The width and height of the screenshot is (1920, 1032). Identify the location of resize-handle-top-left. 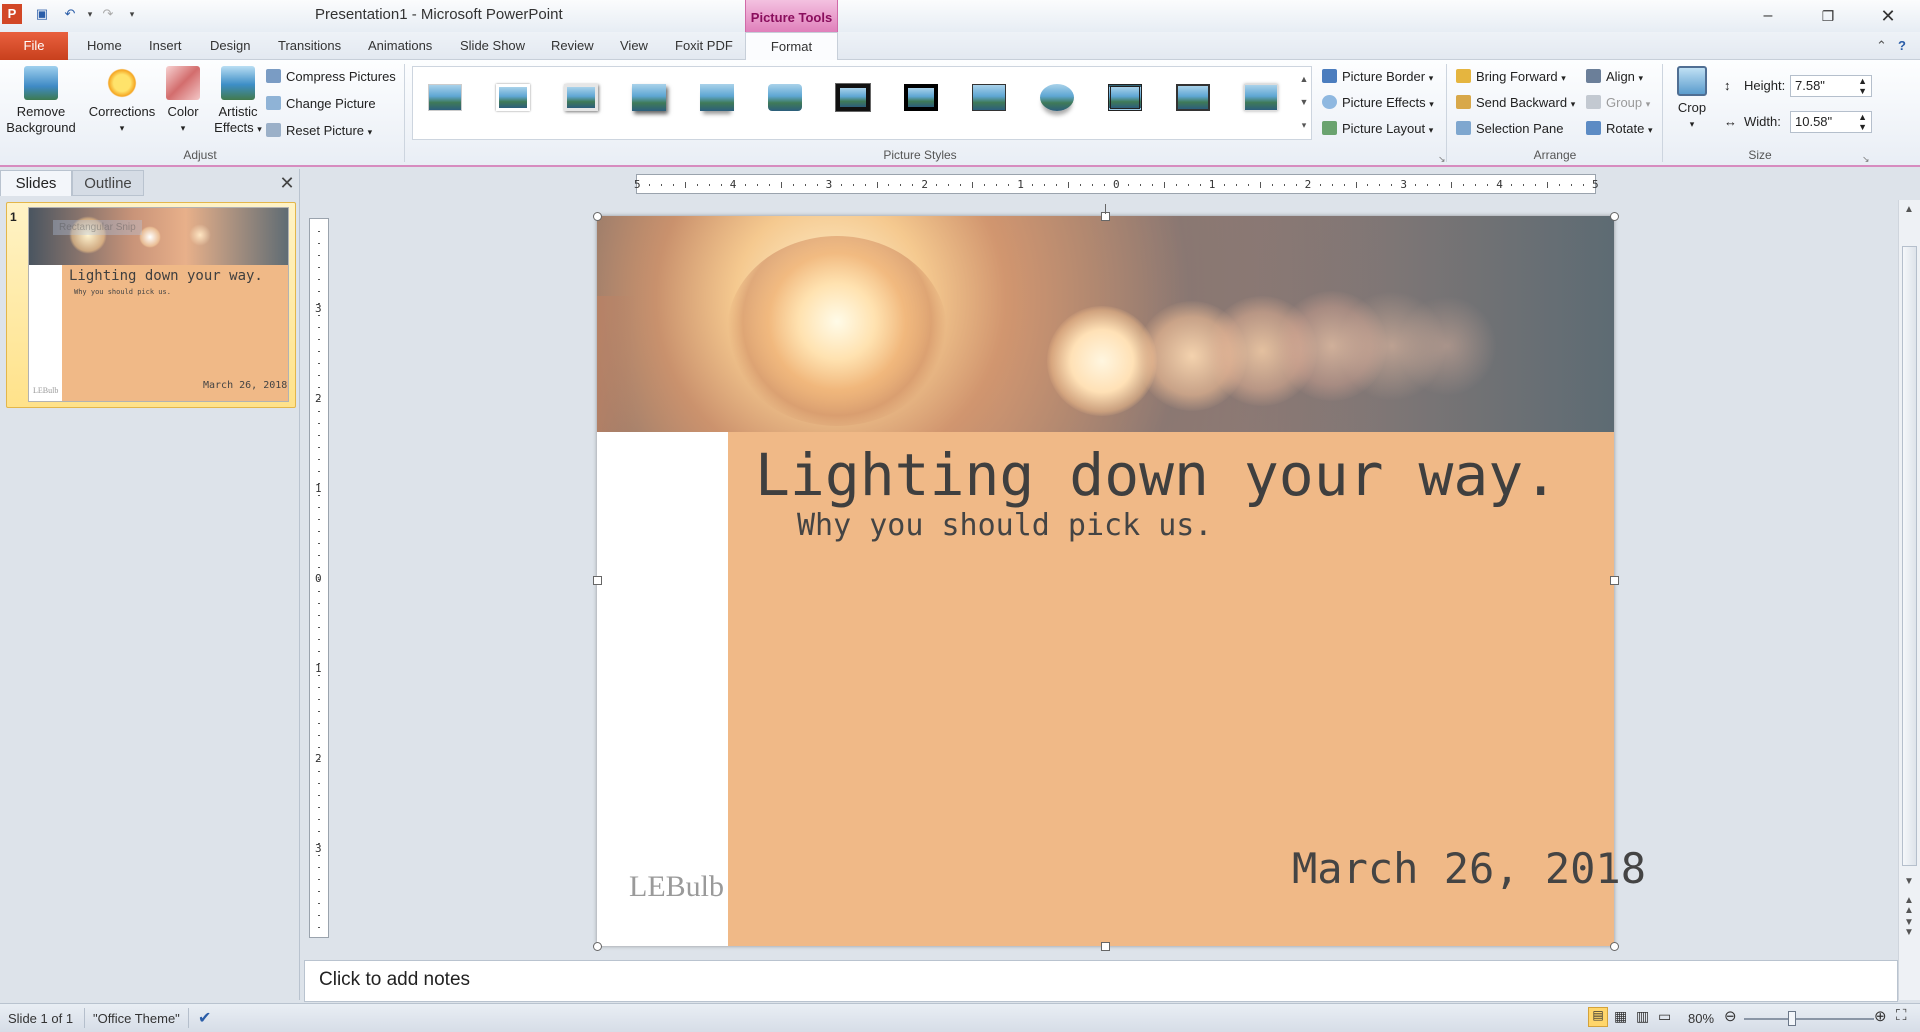
(597, 216).